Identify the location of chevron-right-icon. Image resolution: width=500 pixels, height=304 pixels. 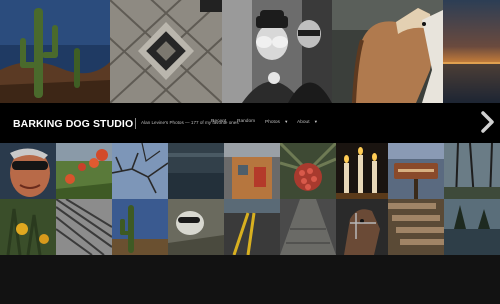
(487, 122).